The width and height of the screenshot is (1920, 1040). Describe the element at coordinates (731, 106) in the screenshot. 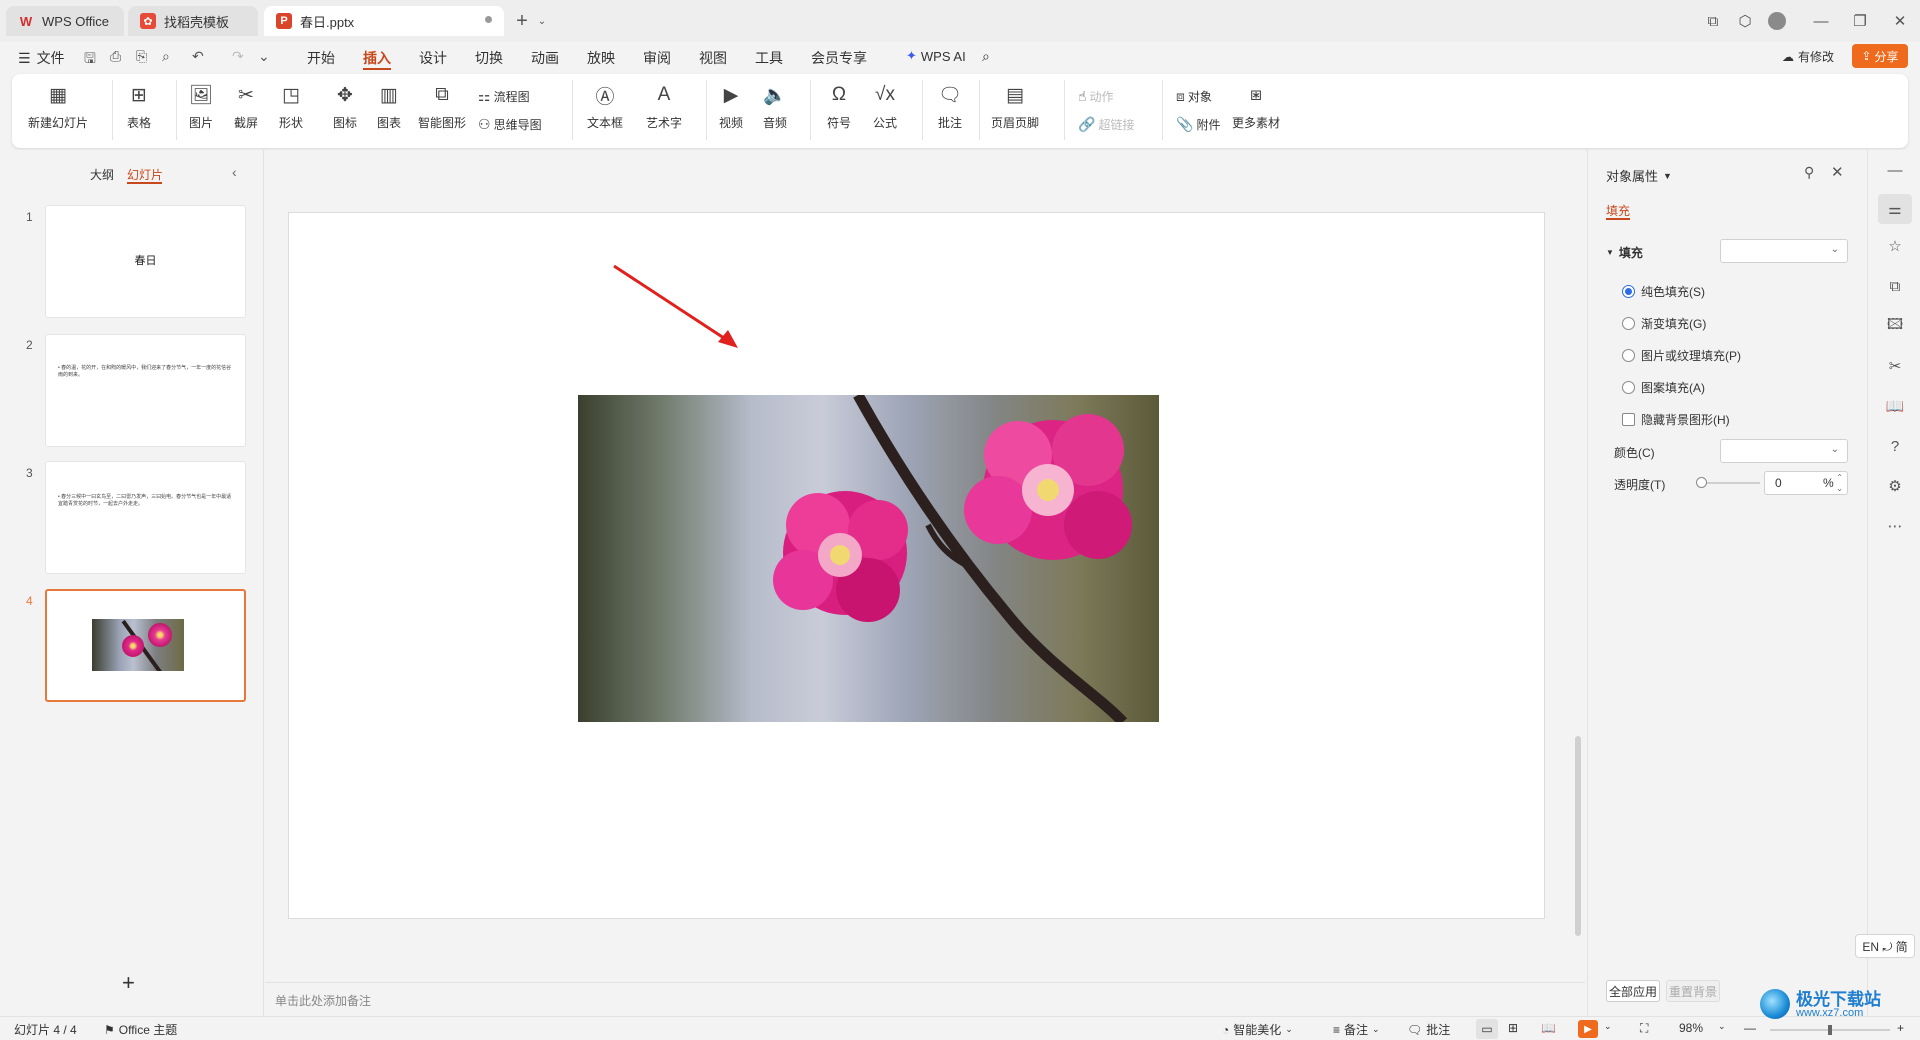

I see `video-button: ▶ 视频` at that location.